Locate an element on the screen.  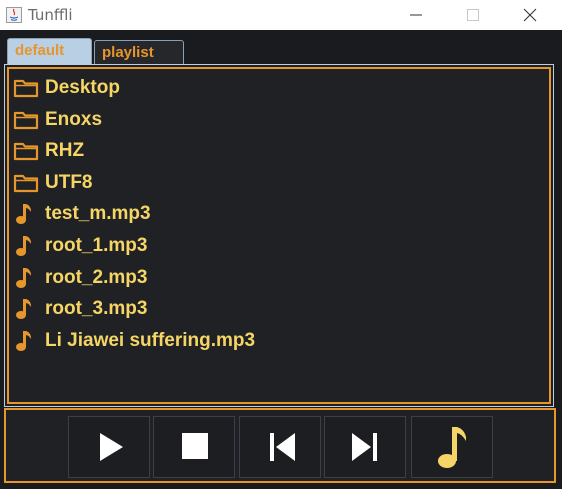
list-item: root_1.mp3 is located at coordinates (273, 246).